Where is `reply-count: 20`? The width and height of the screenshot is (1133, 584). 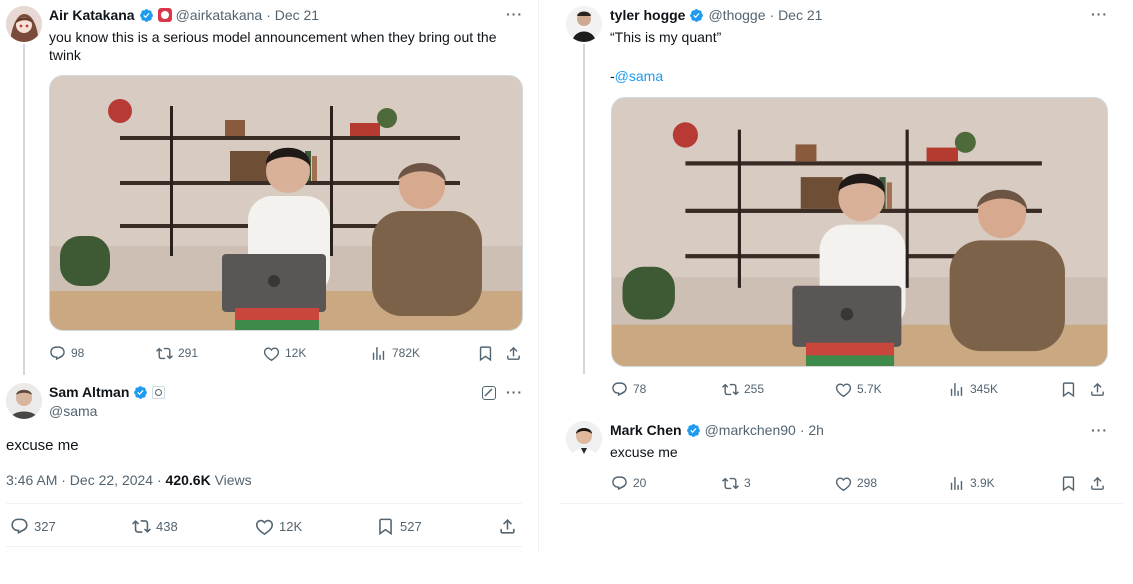 reply-count: 20 is located at coordinates (640, 483).